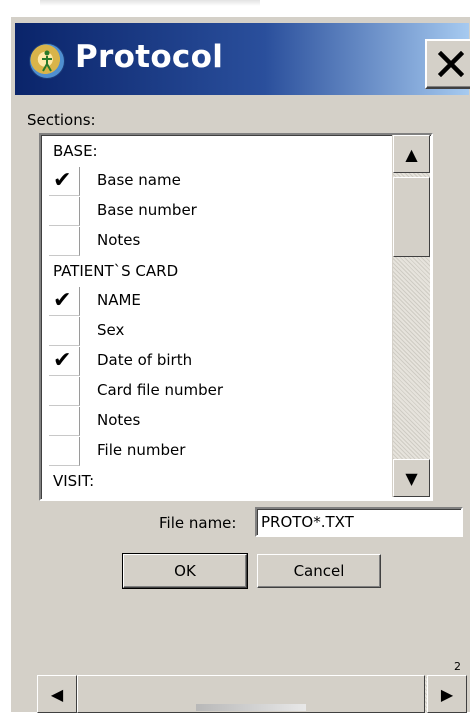 This screenshot has width=470, height=713. Describe the element at coordinates (219, 332) in the screenshot. I see `section-item: Sex` at that location.